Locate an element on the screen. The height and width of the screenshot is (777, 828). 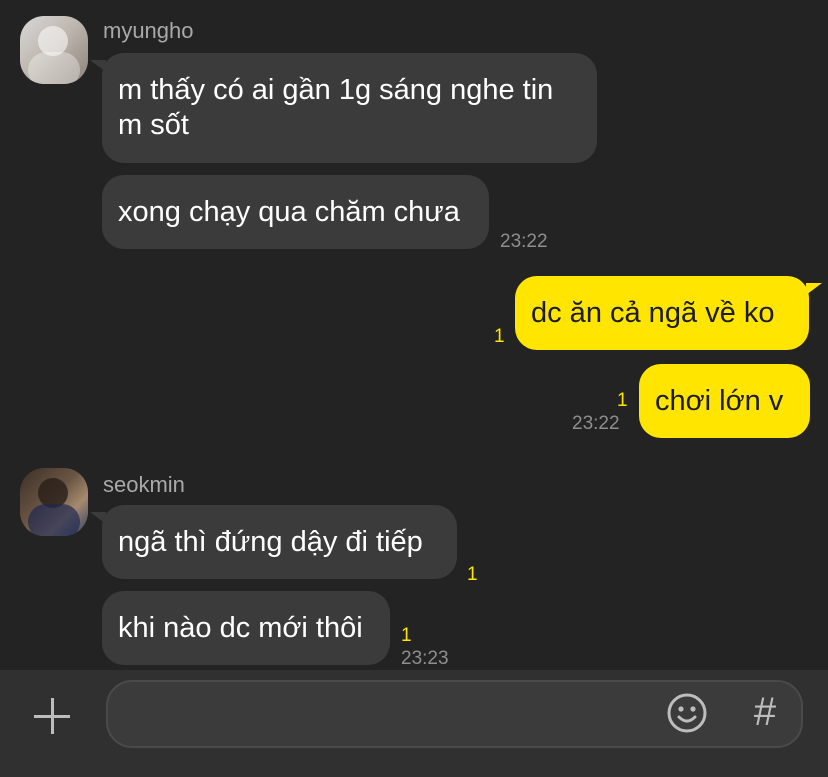
avatar-seokmin is located at coordinates (54, 502).